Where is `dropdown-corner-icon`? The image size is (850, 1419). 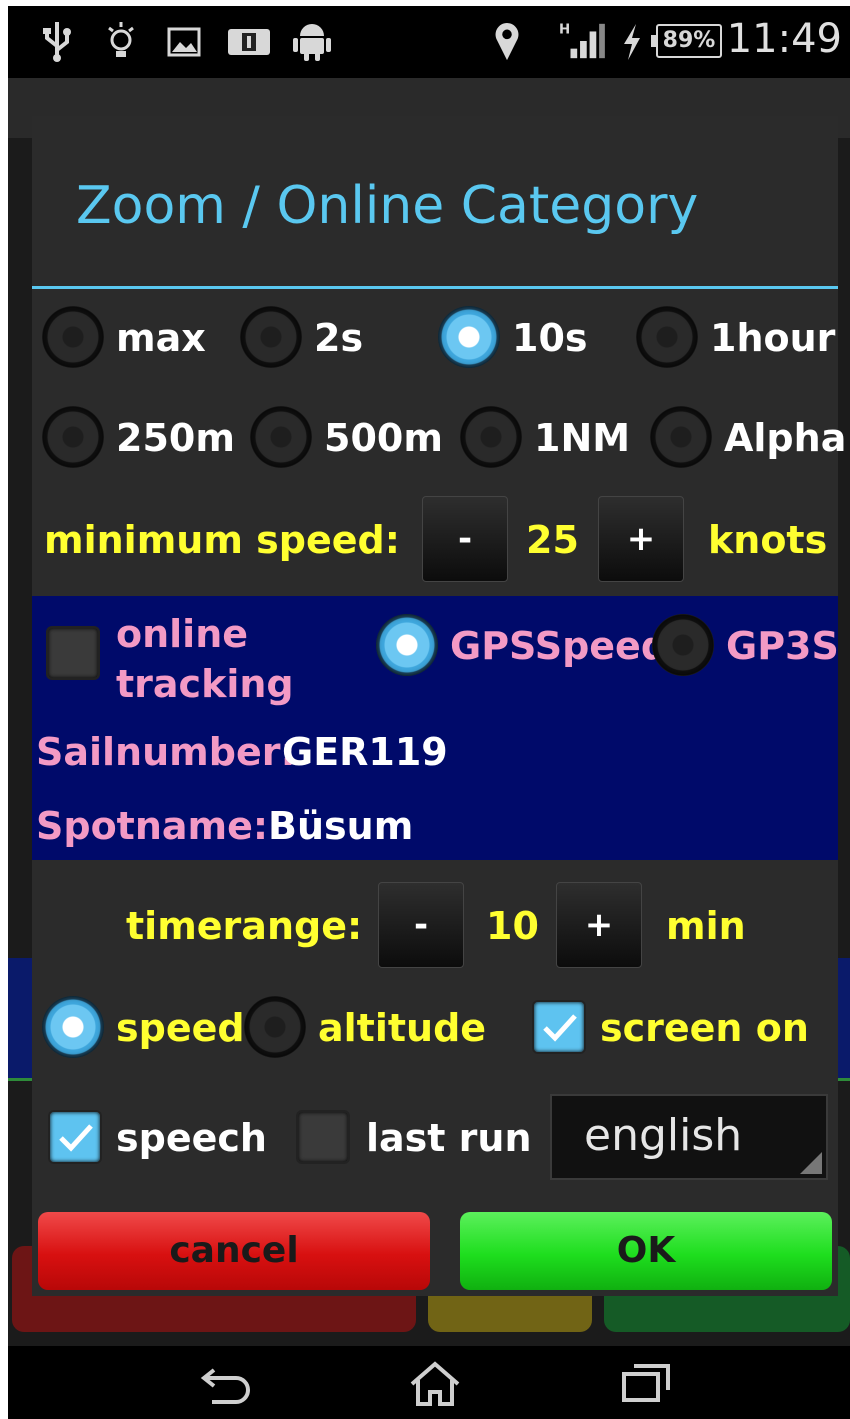 dropdown-corner-icon is located at coordinates (811, 1163).